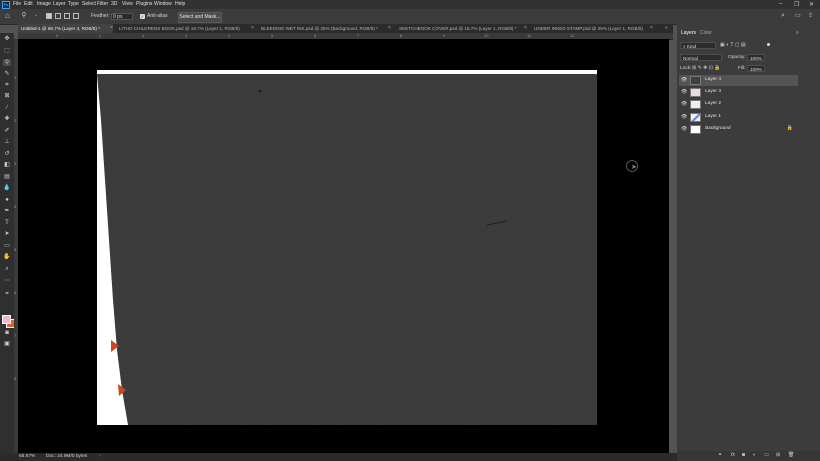  Describe the element at coordinates (17, 4) in the screenshot. I see `menu-file: File` at that location.